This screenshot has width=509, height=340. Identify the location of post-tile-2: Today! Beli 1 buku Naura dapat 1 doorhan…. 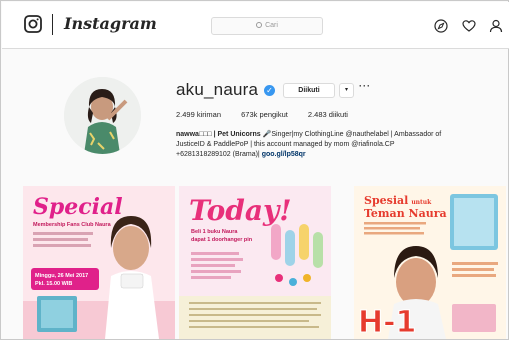
(255, 262).